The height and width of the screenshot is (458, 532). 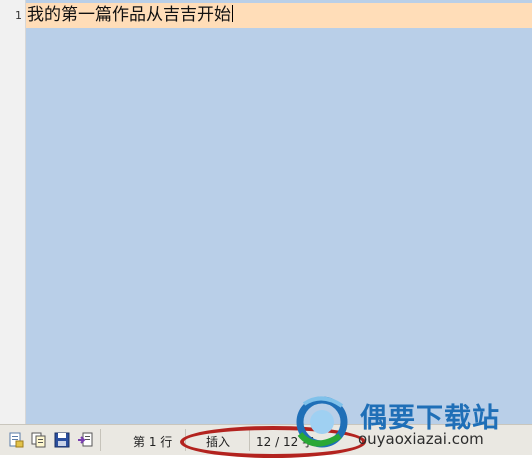 What do you see at coordinates (62, 440) in the screenshot?
I see `save-icon` at bounding box center [62, 440].